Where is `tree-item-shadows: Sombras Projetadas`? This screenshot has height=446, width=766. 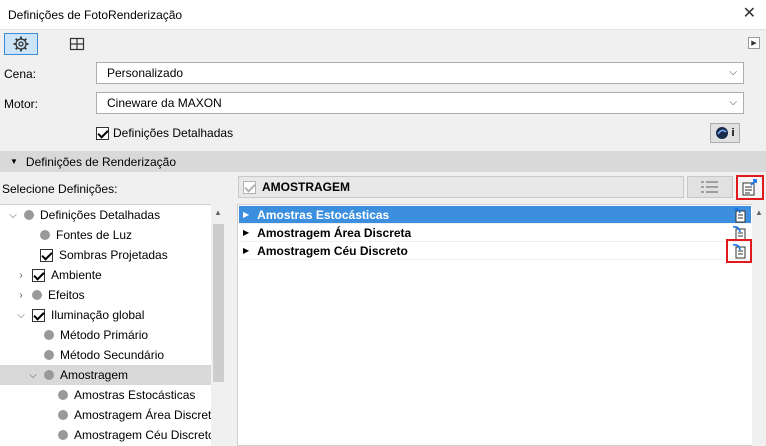
tree-item-shadows: Sombras Projetadas is located at coordinates (96, 255).